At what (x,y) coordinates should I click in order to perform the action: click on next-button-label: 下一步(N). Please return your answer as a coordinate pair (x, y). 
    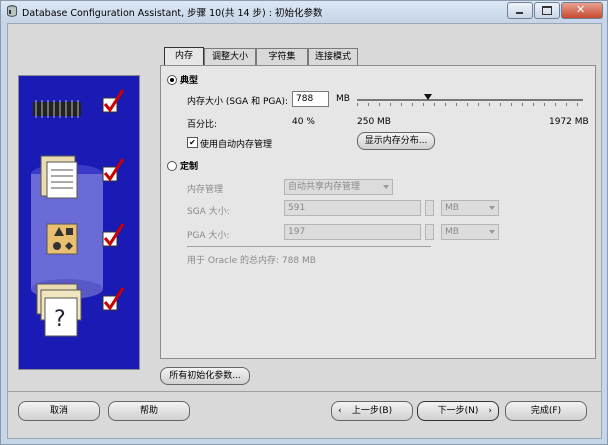
    Looking at the image, I should click on (458, 411).